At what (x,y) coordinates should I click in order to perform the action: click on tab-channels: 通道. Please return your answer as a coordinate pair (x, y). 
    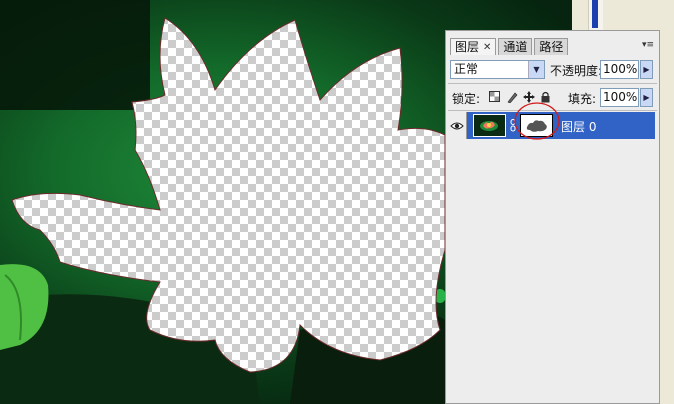
    Looking at the image, I should click on (515, 46).